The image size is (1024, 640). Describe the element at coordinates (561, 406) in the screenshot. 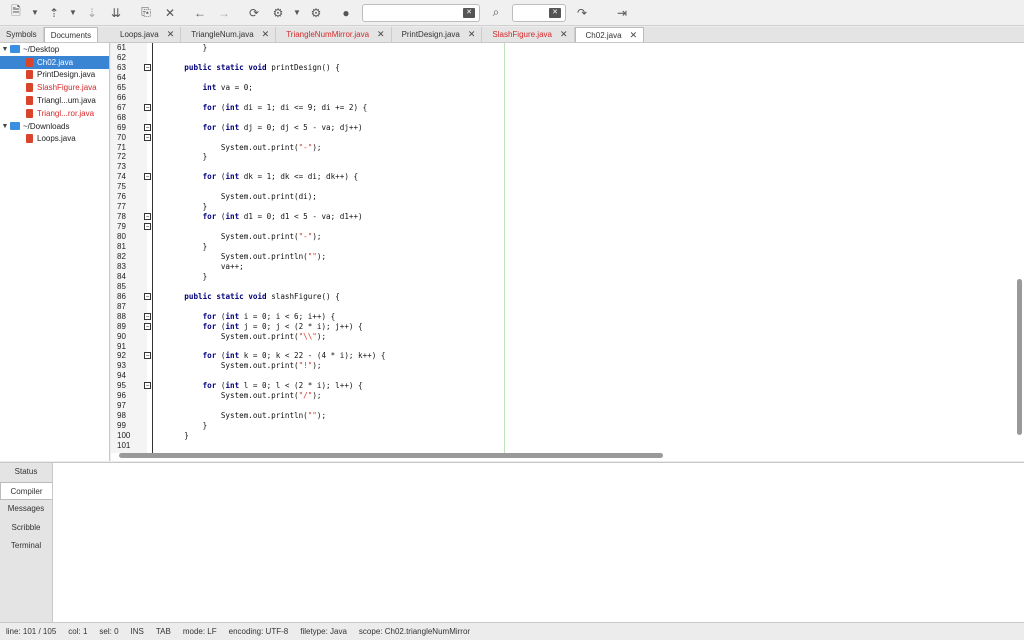

I see `code-line: 97` at that location.